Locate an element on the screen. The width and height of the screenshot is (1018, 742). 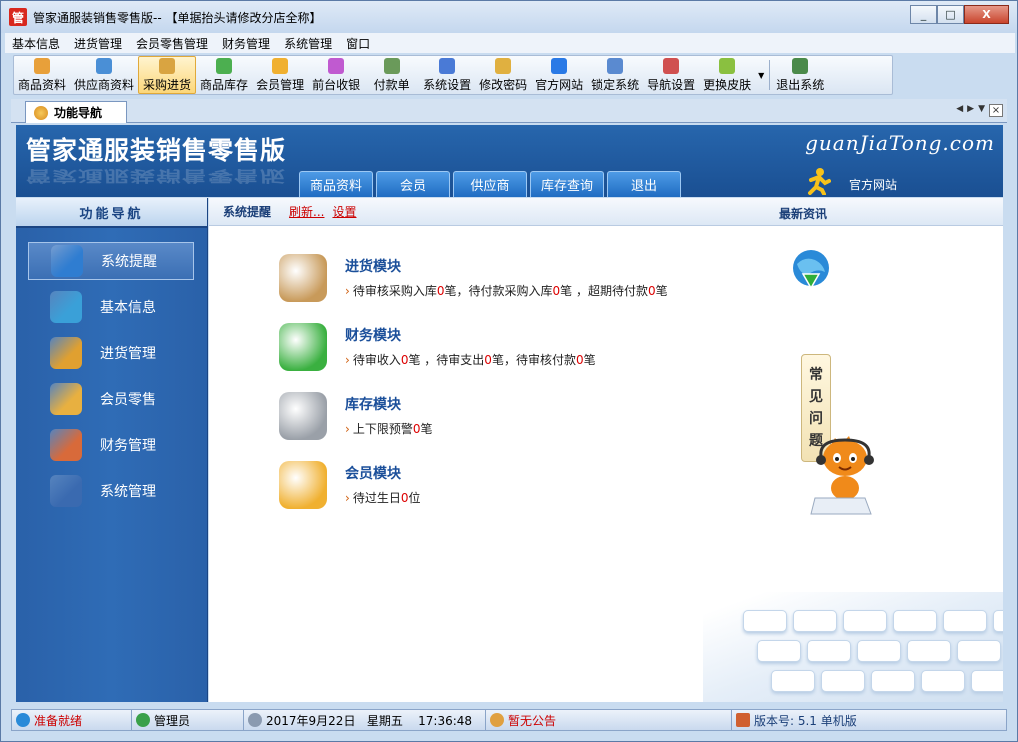
runner-icon is located at coordinates (818, 181).